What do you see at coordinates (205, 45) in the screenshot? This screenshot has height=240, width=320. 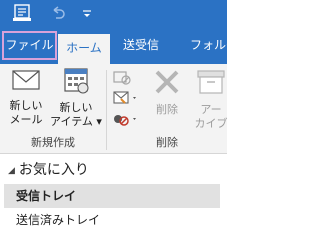 I see `tab-folder: フォルダ` at bounding box center [205, 45].